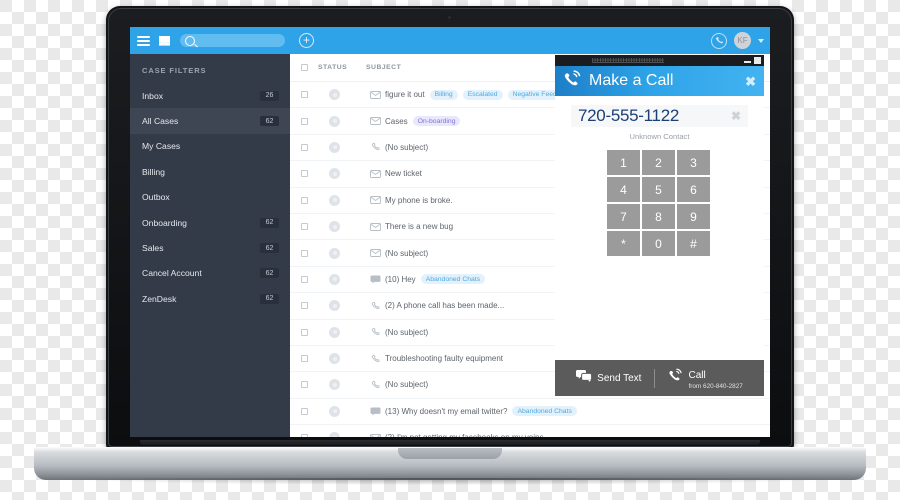  I want to click on phone-circle-icon, so click(719, 40).